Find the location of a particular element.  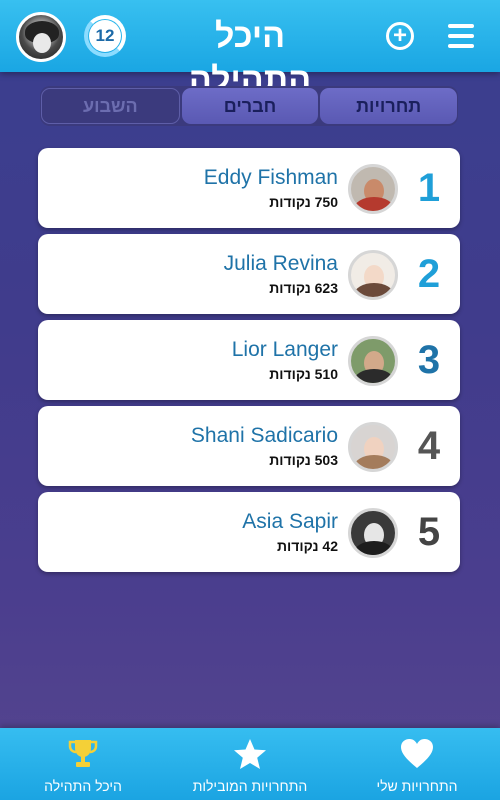

top-header: 12 היכל התהילה + is located at coordinates (250, 49).